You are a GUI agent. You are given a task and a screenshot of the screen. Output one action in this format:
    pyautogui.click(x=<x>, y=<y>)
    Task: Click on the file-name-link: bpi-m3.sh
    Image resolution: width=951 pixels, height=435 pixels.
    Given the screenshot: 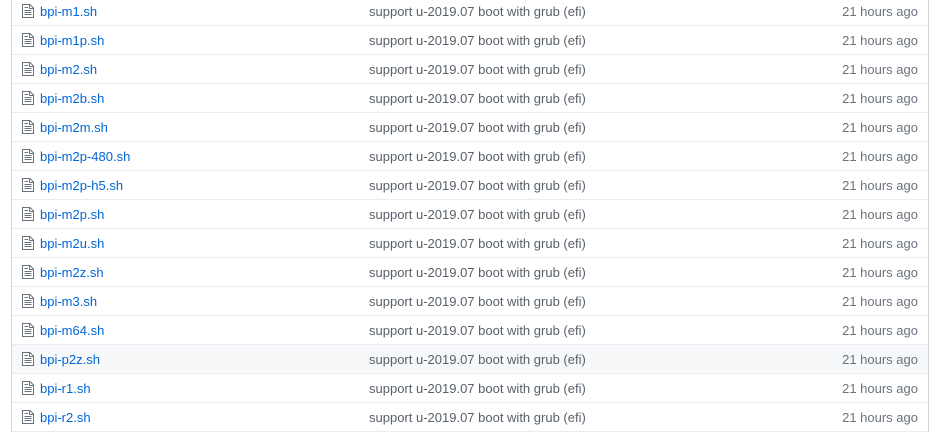 What is the action you would take?
    pyautogui.click(x=68, y=301)
    